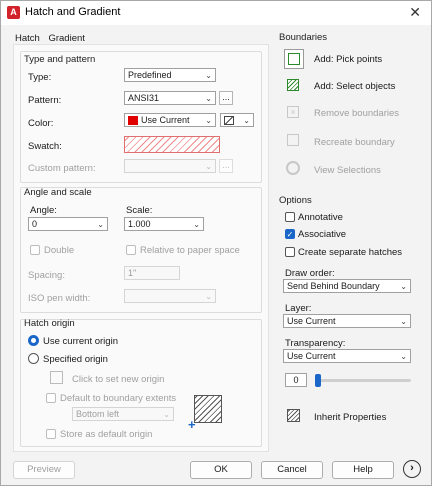 The image size is (432, 486). Describe the element at coordinates (123, 414) in the screenshot. I see `origin-position-select: Bottom left ⌄` at that location.